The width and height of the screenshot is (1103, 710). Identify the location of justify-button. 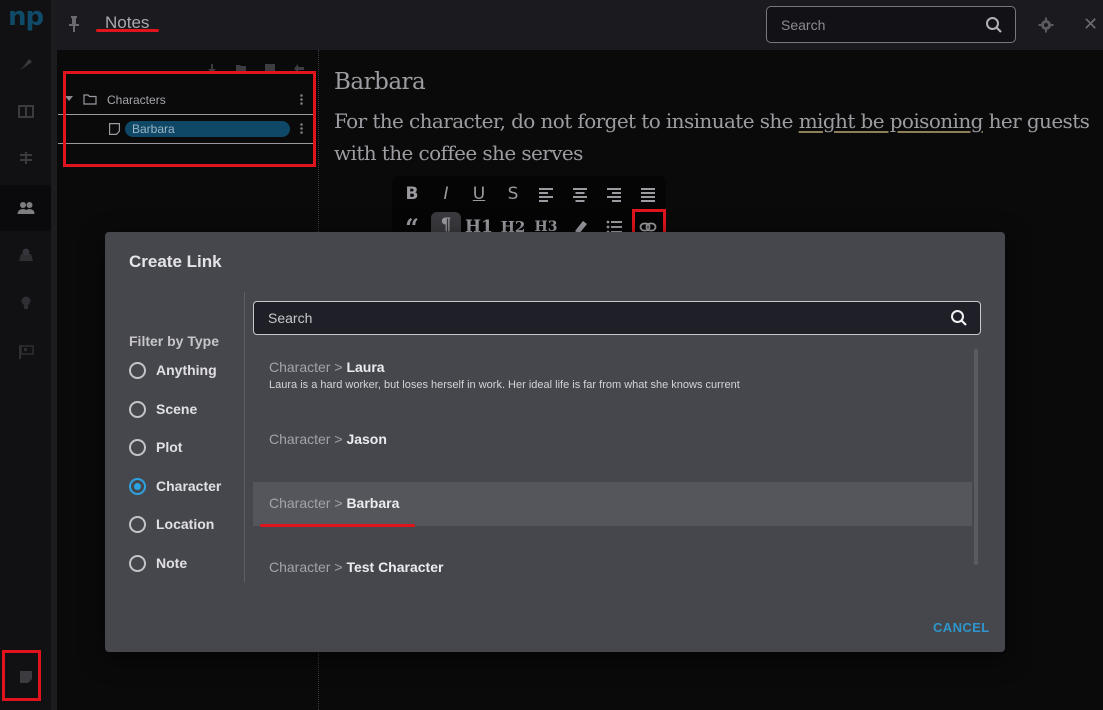
(648, 194).